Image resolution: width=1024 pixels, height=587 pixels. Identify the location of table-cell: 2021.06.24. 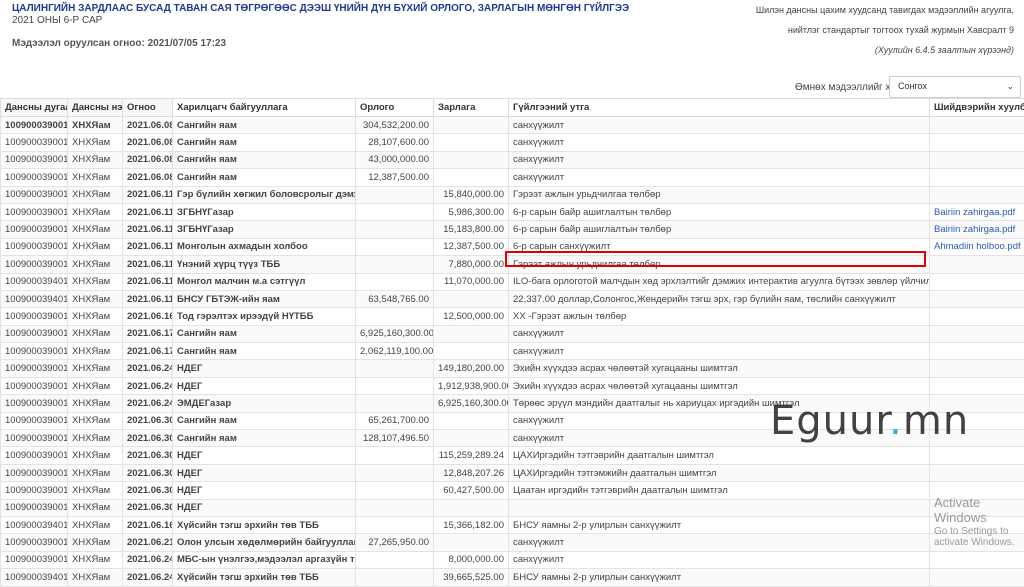
(148, 559).